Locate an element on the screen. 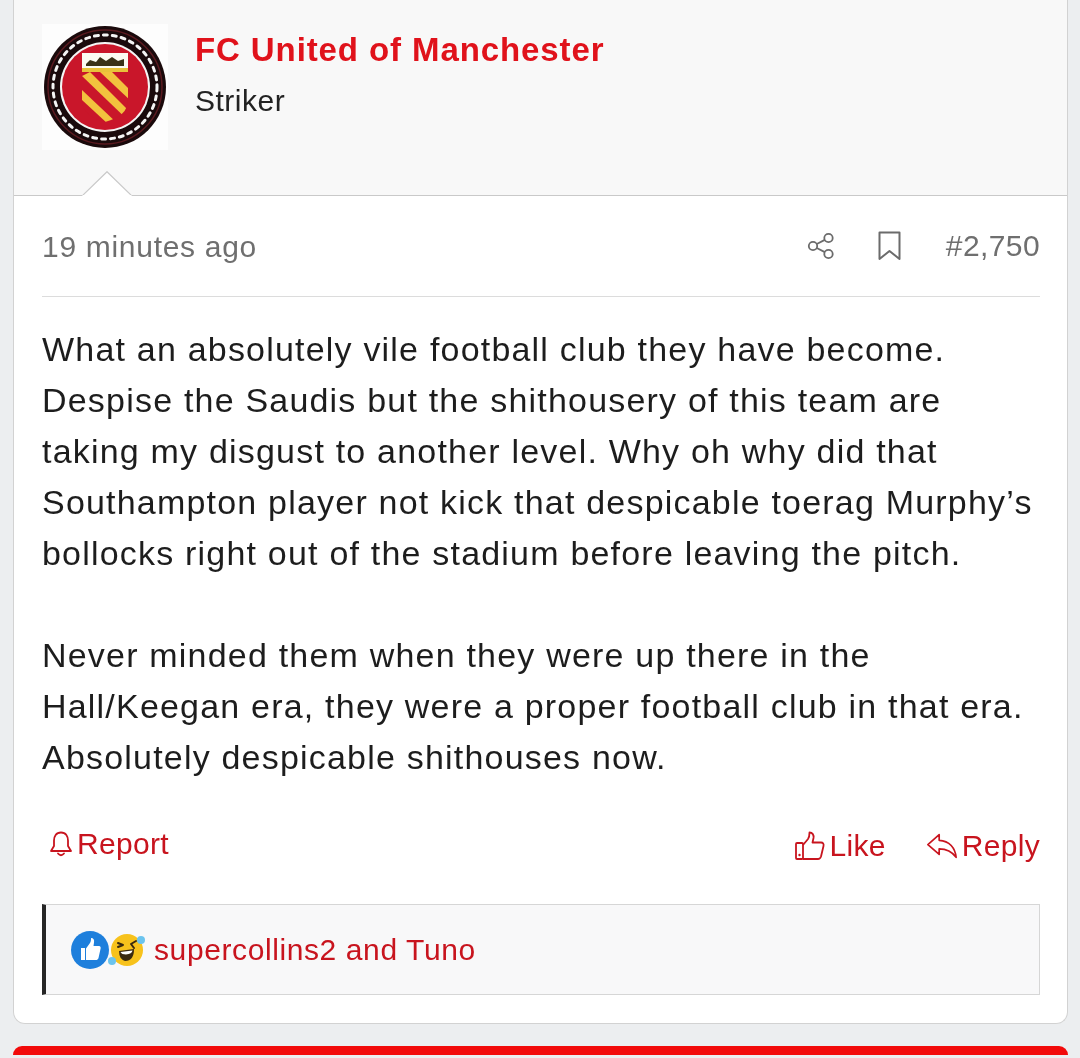 Image resolution: width=1080 pixels, height=1058 pixels. post-number-link: #2,750 is located at coordinates (992, 246).